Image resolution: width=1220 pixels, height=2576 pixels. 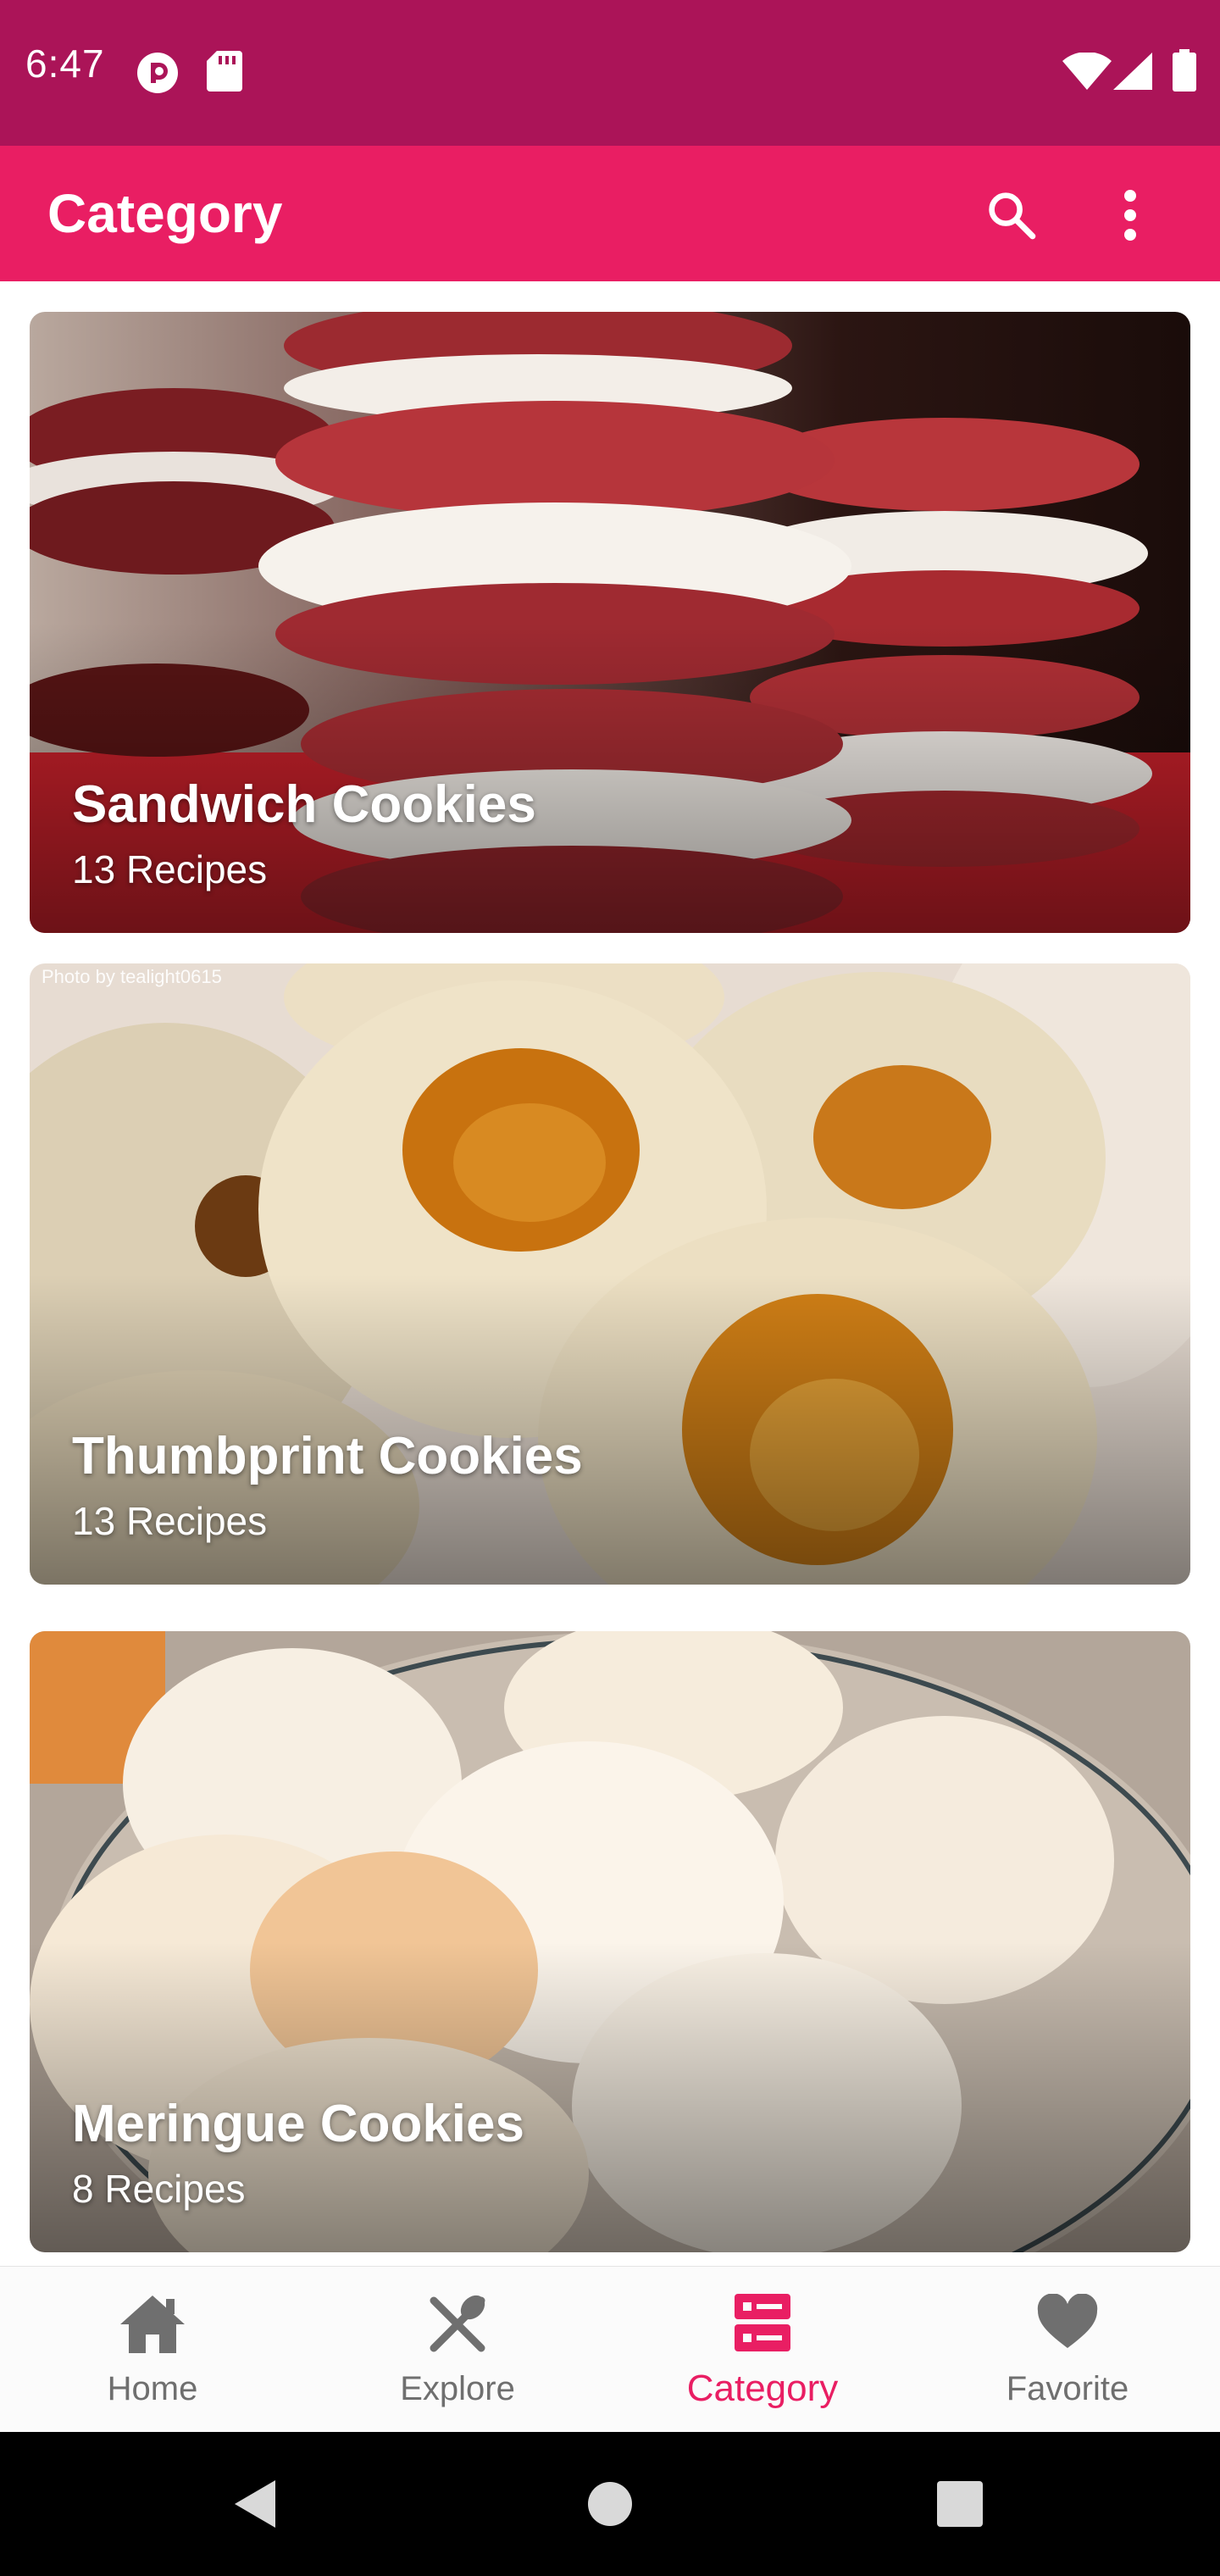 I want to click on bottom-navigation: Home Explore Category Favorite, so click(x=610, y=2349).